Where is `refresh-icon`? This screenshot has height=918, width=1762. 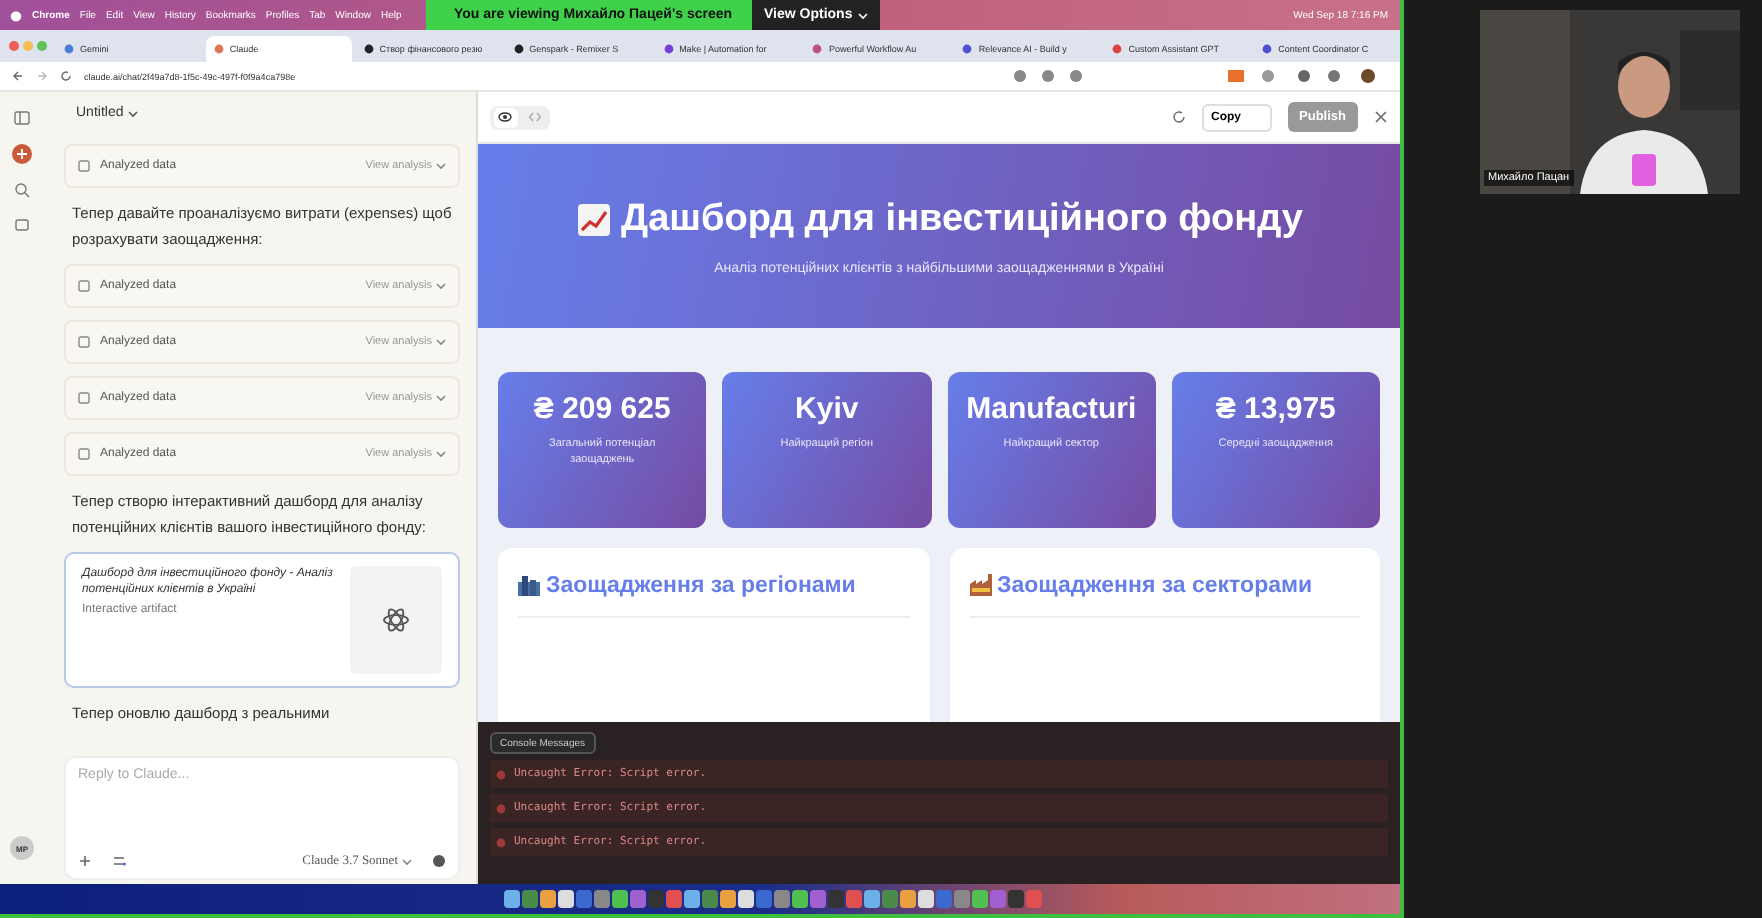
refresh-icon is located at coordinates (1178, 117).